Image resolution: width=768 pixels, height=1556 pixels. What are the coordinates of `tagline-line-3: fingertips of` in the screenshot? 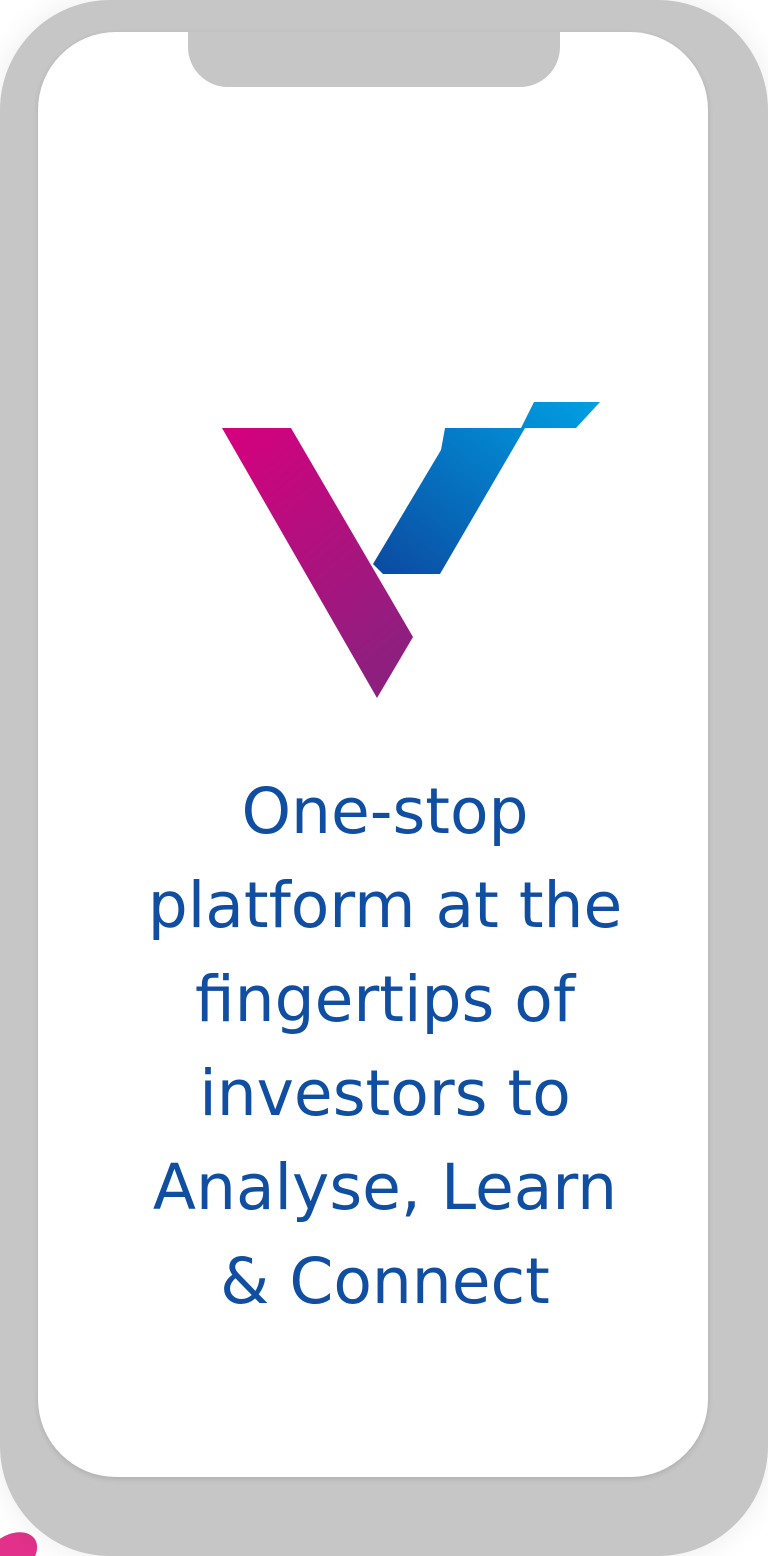 It's located at (385, 999).